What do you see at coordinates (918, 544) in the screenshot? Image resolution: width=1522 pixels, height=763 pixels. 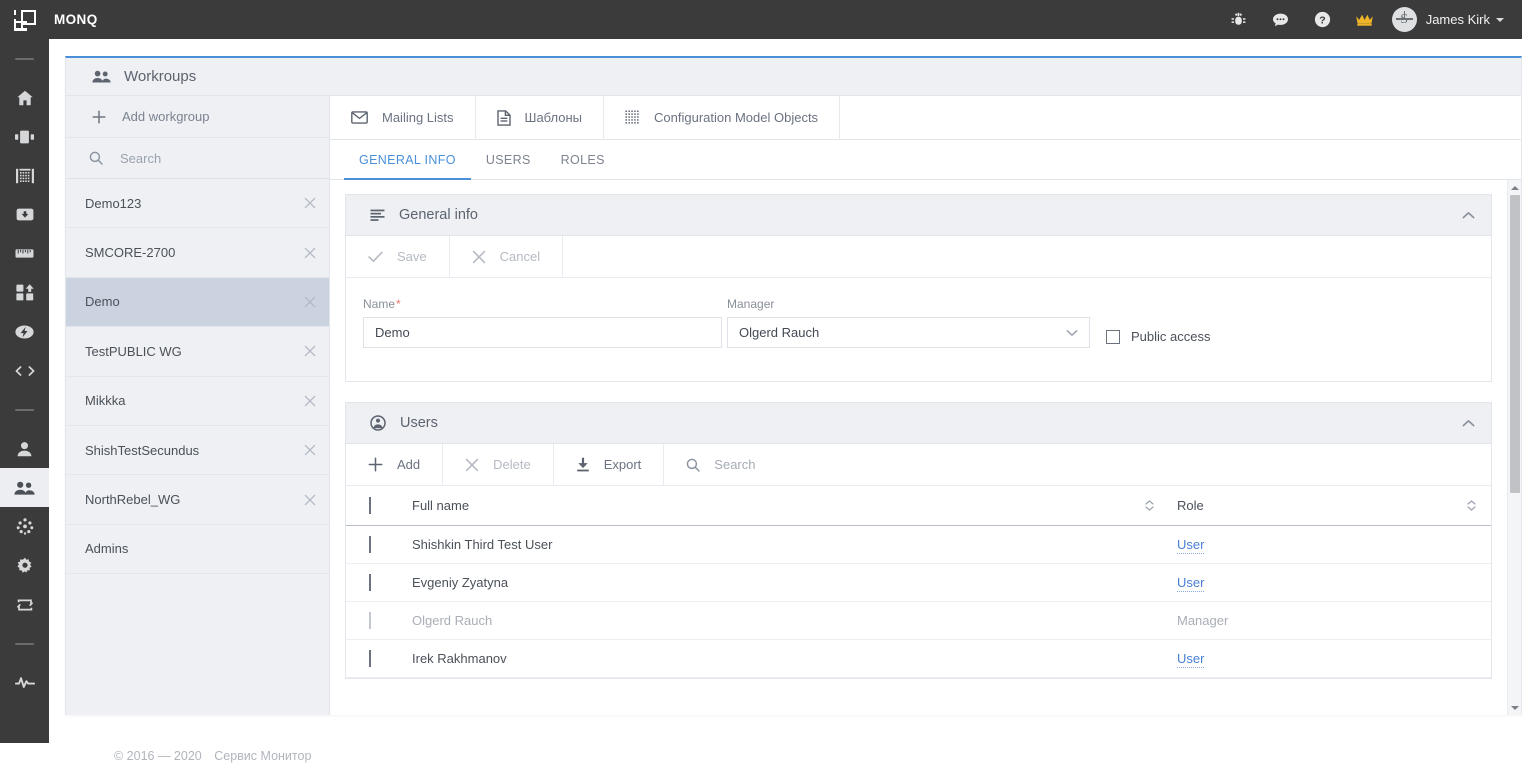 I see `table-row: Shishkin Third Test User User` at bounding box center [918, 544].